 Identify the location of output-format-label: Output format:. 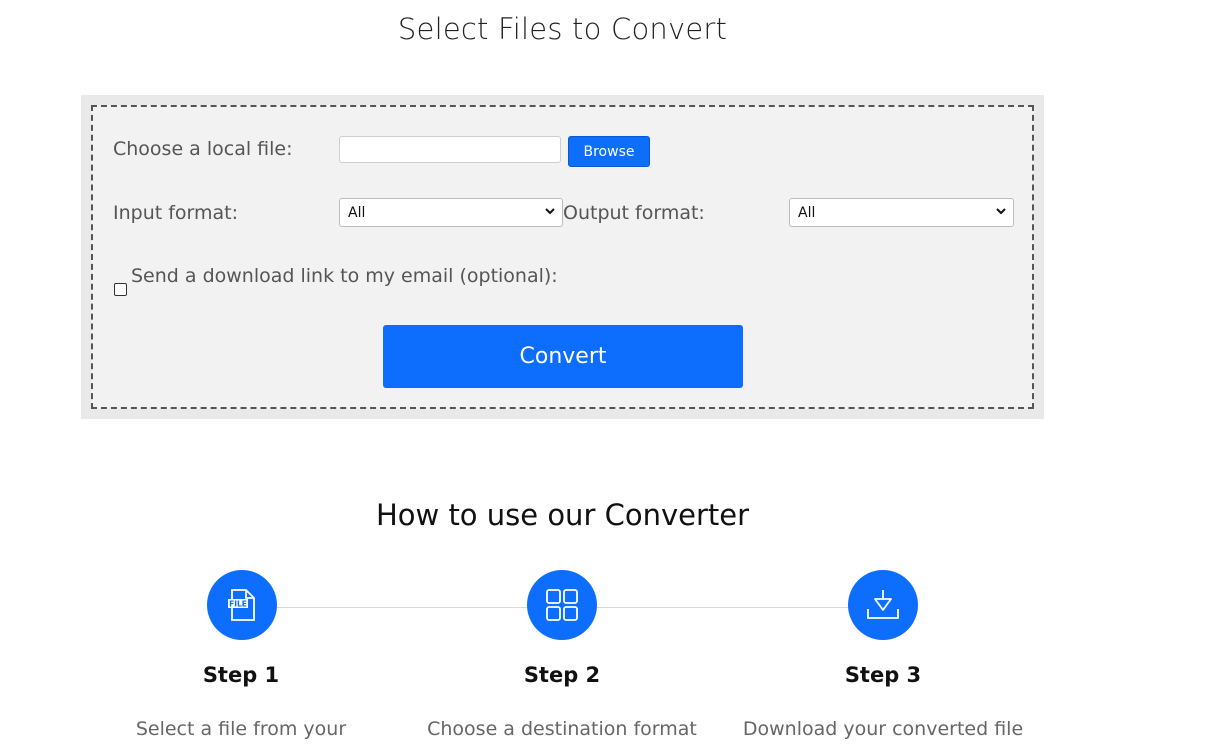
(634, 213).